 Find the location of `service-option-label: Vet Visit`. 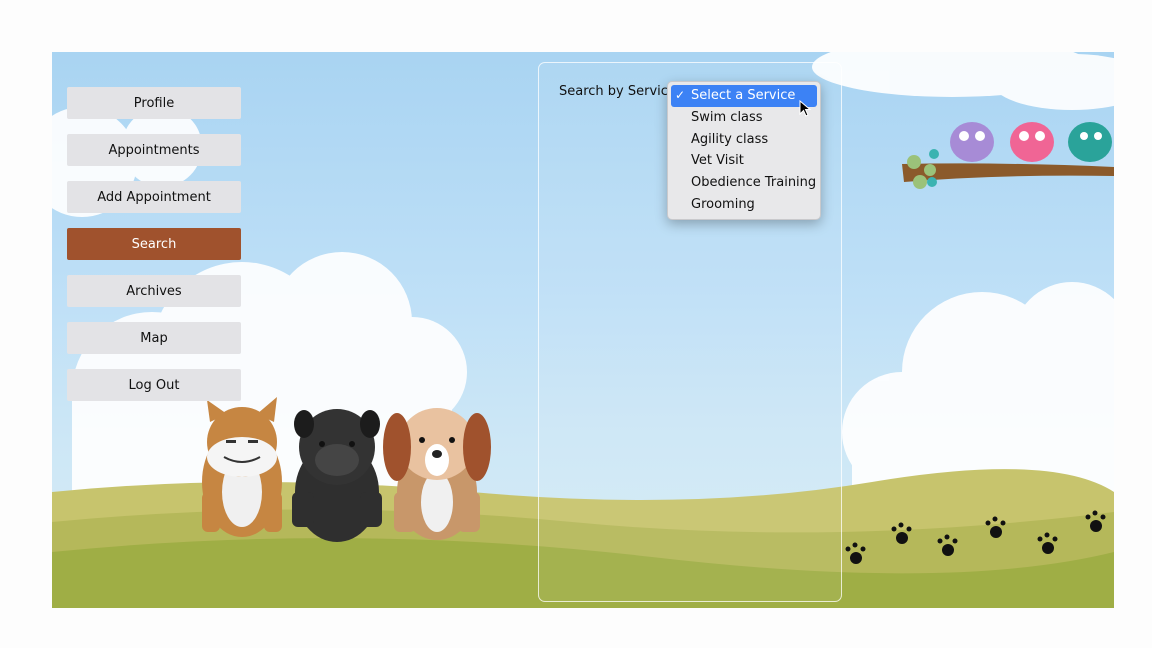

service-option-label: Vet Visit is located at coordinates (717, 161).